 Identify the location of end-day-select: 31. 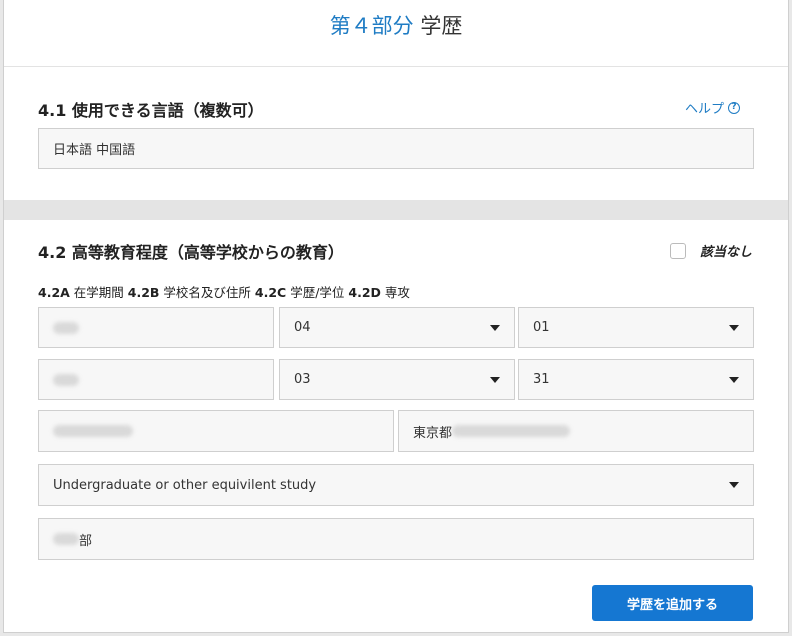
(636, 379).